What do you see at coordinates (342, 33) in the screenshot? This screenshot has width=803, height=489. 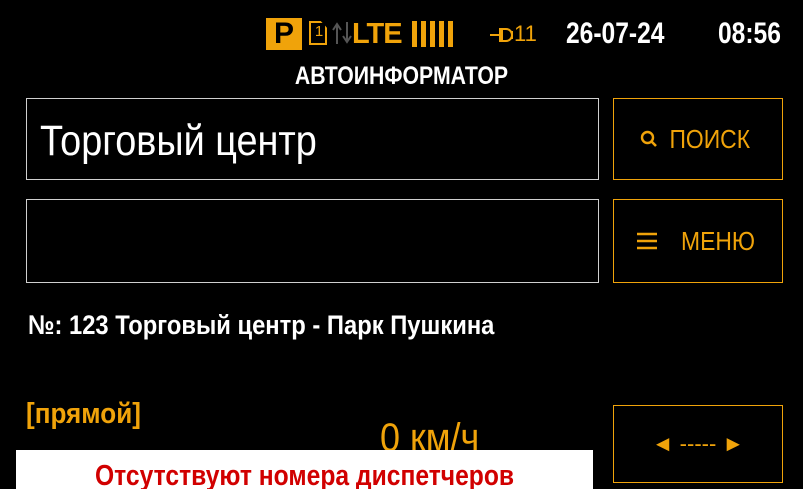 I see `data-transfer-icon` at bounding box center [342, 33].